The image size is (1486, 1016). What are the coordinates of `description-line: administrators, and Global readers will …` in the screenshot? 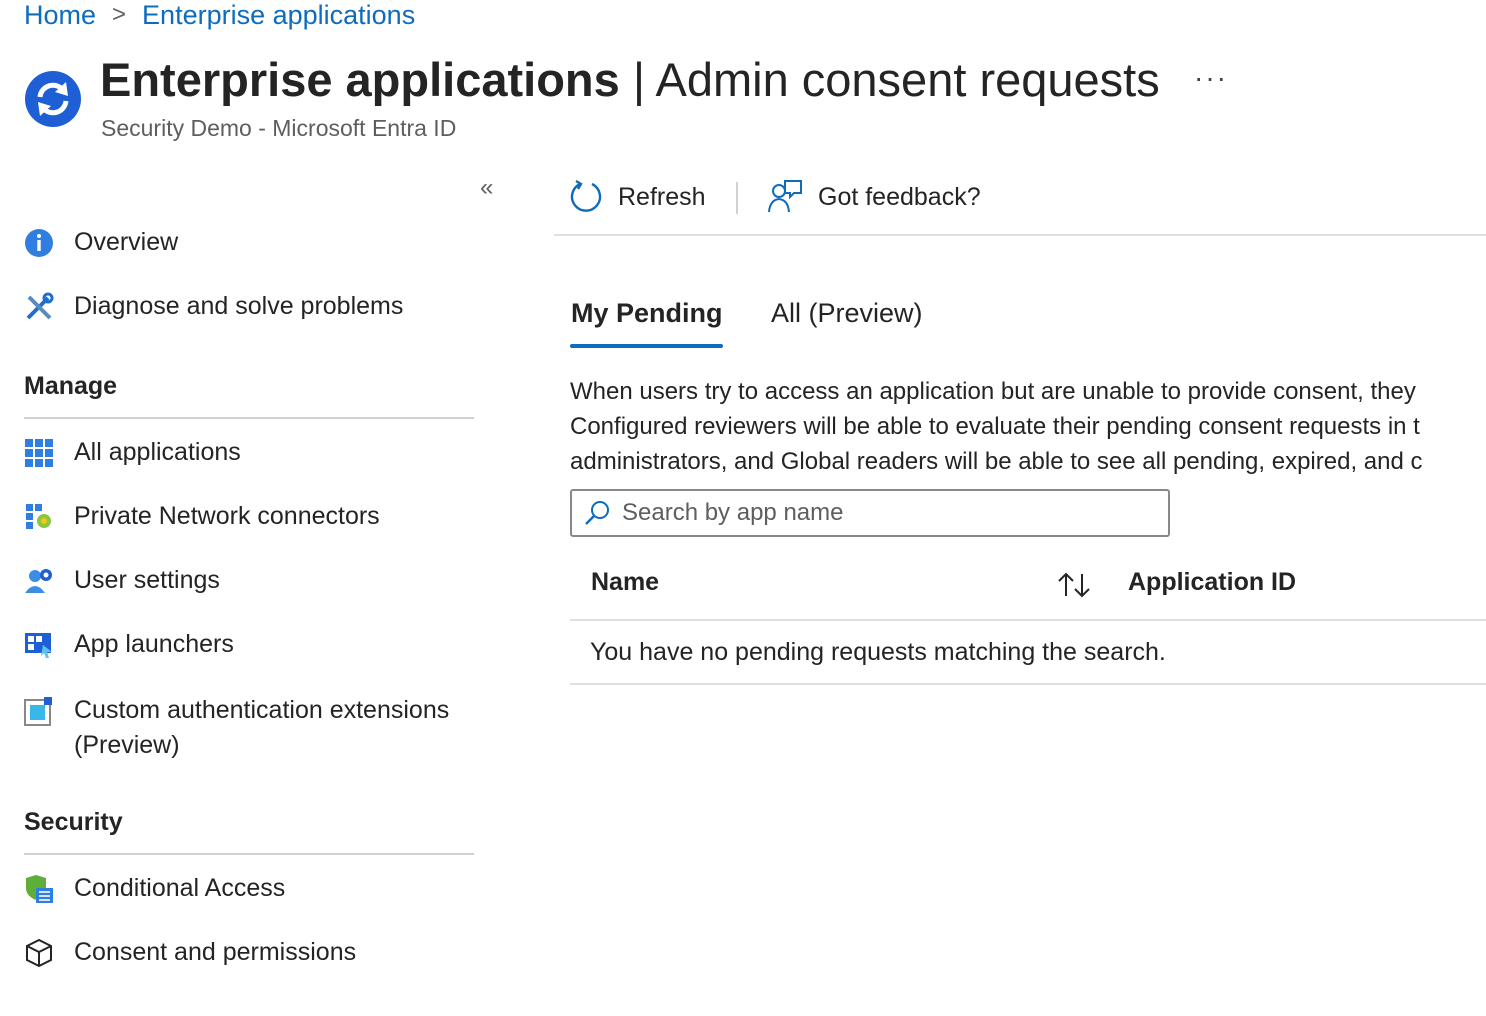 It's located at (996, 461).